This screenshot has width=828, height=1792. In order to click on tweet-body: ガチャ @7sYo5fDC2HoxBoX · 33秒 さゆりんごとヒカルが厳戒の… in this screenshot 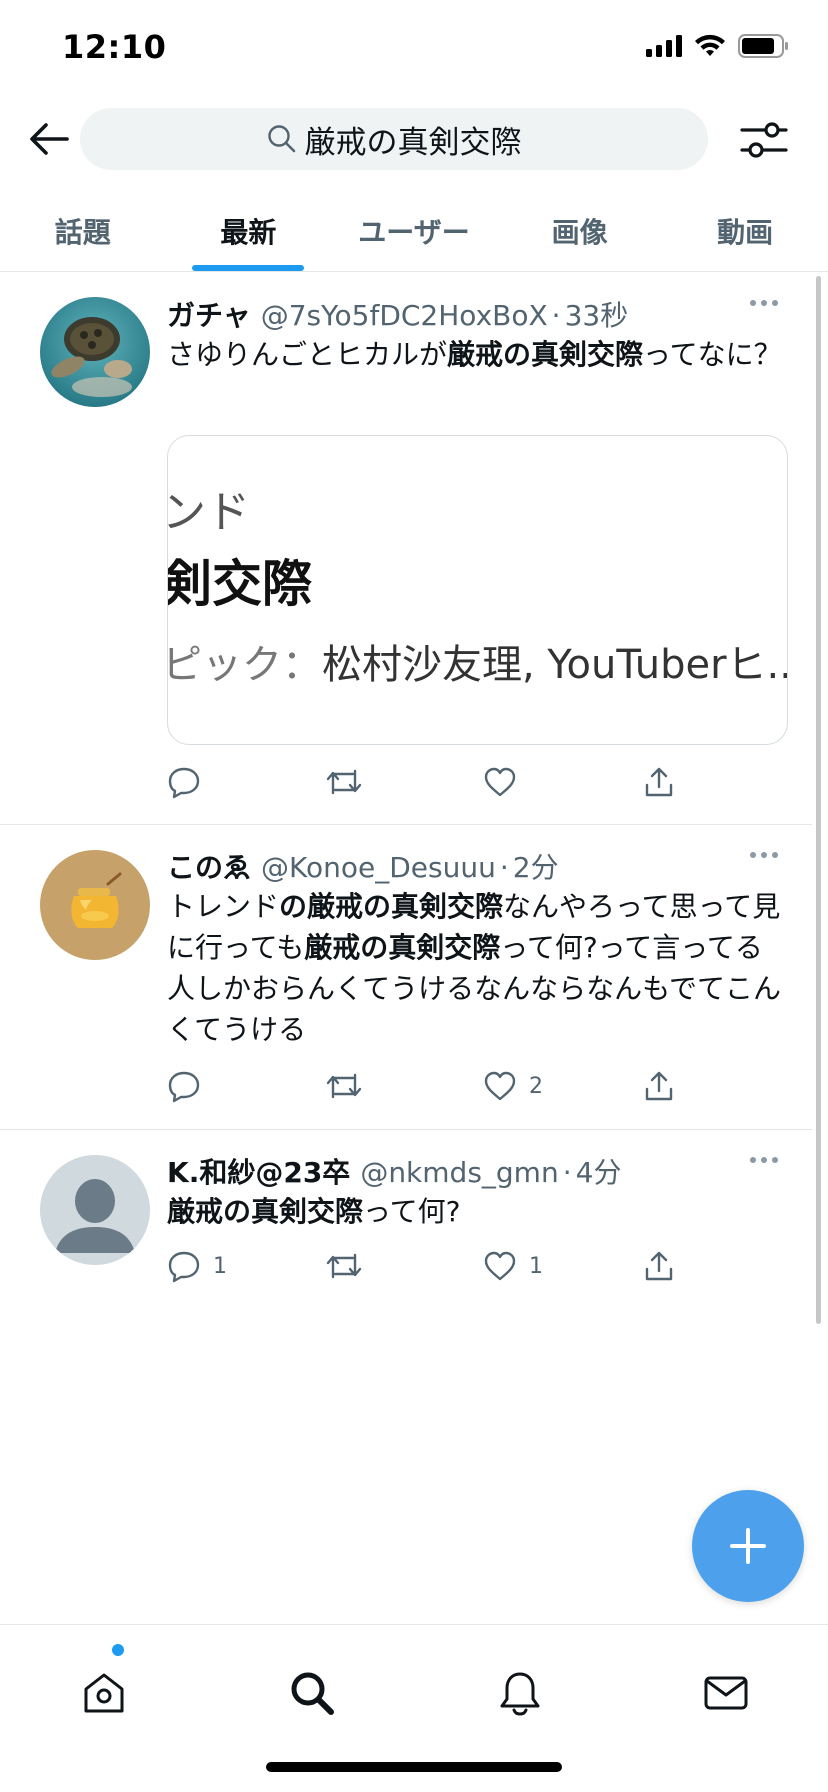, I will do `click(477, 334)`.